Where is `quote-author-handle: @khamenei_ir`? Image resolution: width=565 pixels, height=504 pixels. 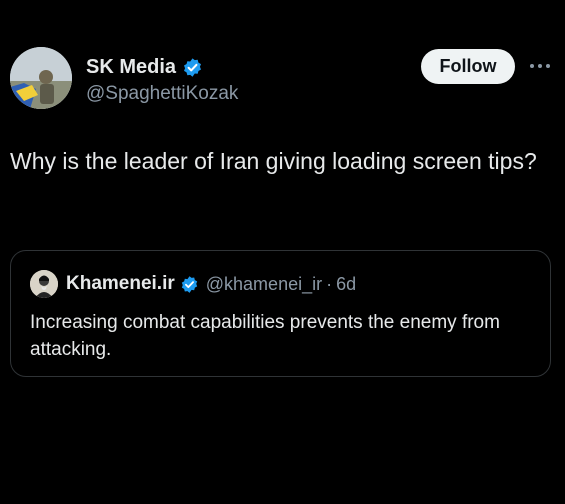 quote-author-handle: @khamenei_ir is located at coordinates (264, 283).